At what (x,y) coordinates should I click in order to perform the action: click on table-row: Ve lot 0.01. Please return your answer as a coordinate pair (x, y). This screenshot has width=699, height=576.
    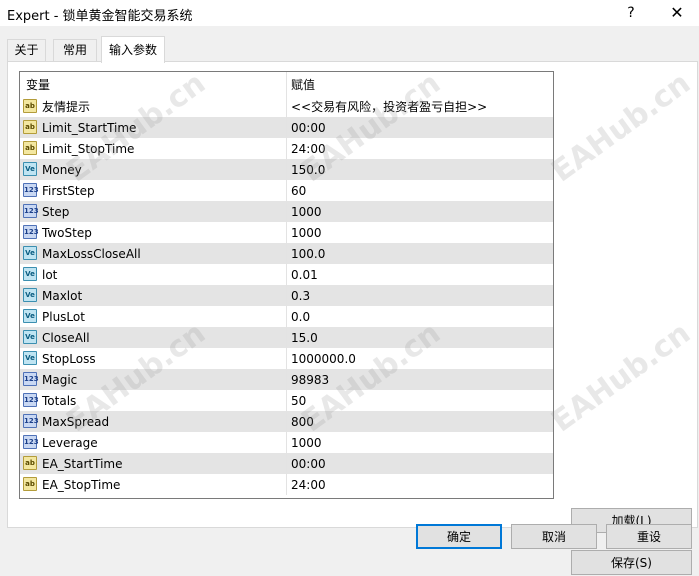
    Looking at the image, I should click on (286, 274).